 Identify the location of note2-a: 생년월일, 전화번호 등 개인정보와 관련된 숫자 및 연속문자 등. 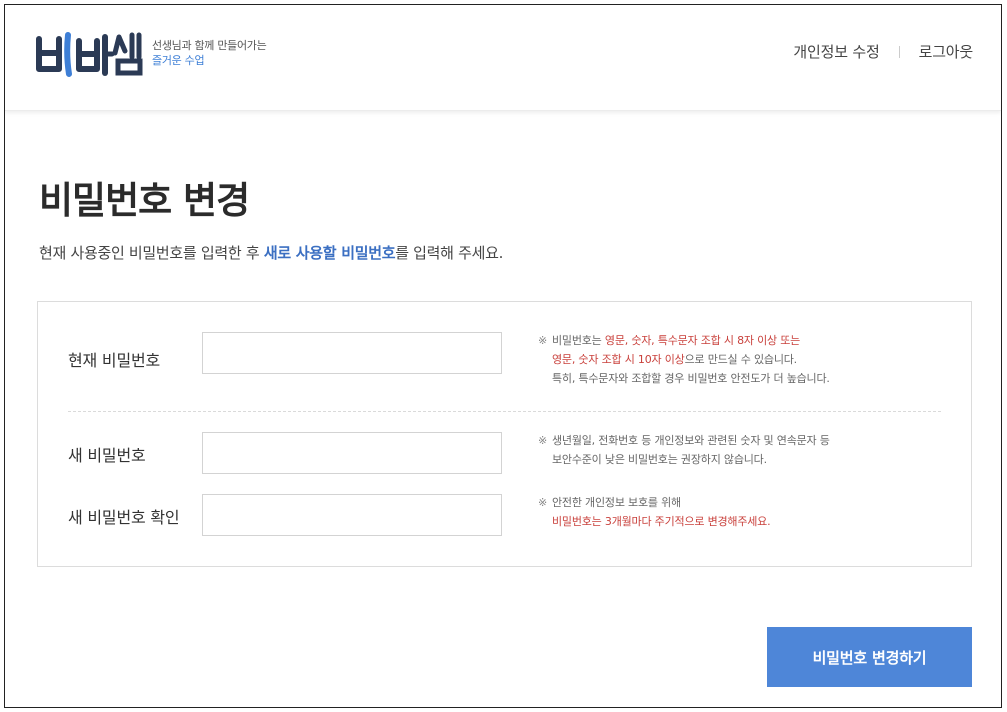
(691, 440).